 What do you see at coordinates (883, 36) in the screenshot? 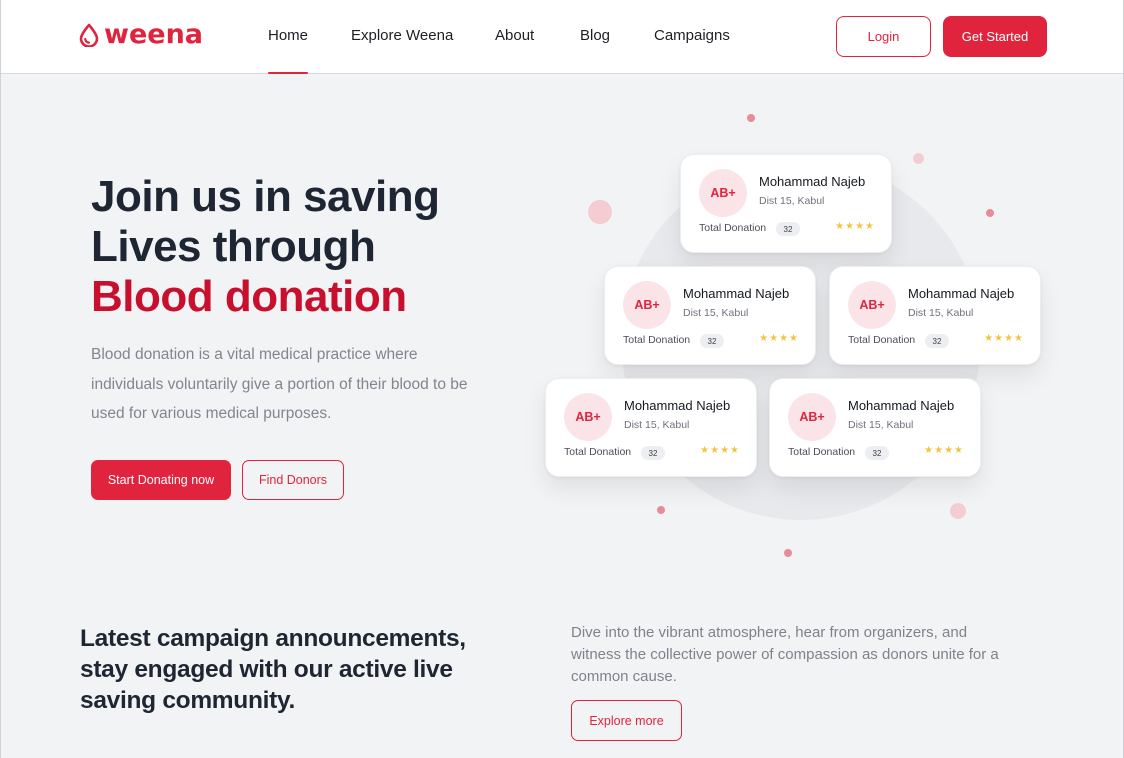
I see `login-button: Login` at bounding box center [883, 36].